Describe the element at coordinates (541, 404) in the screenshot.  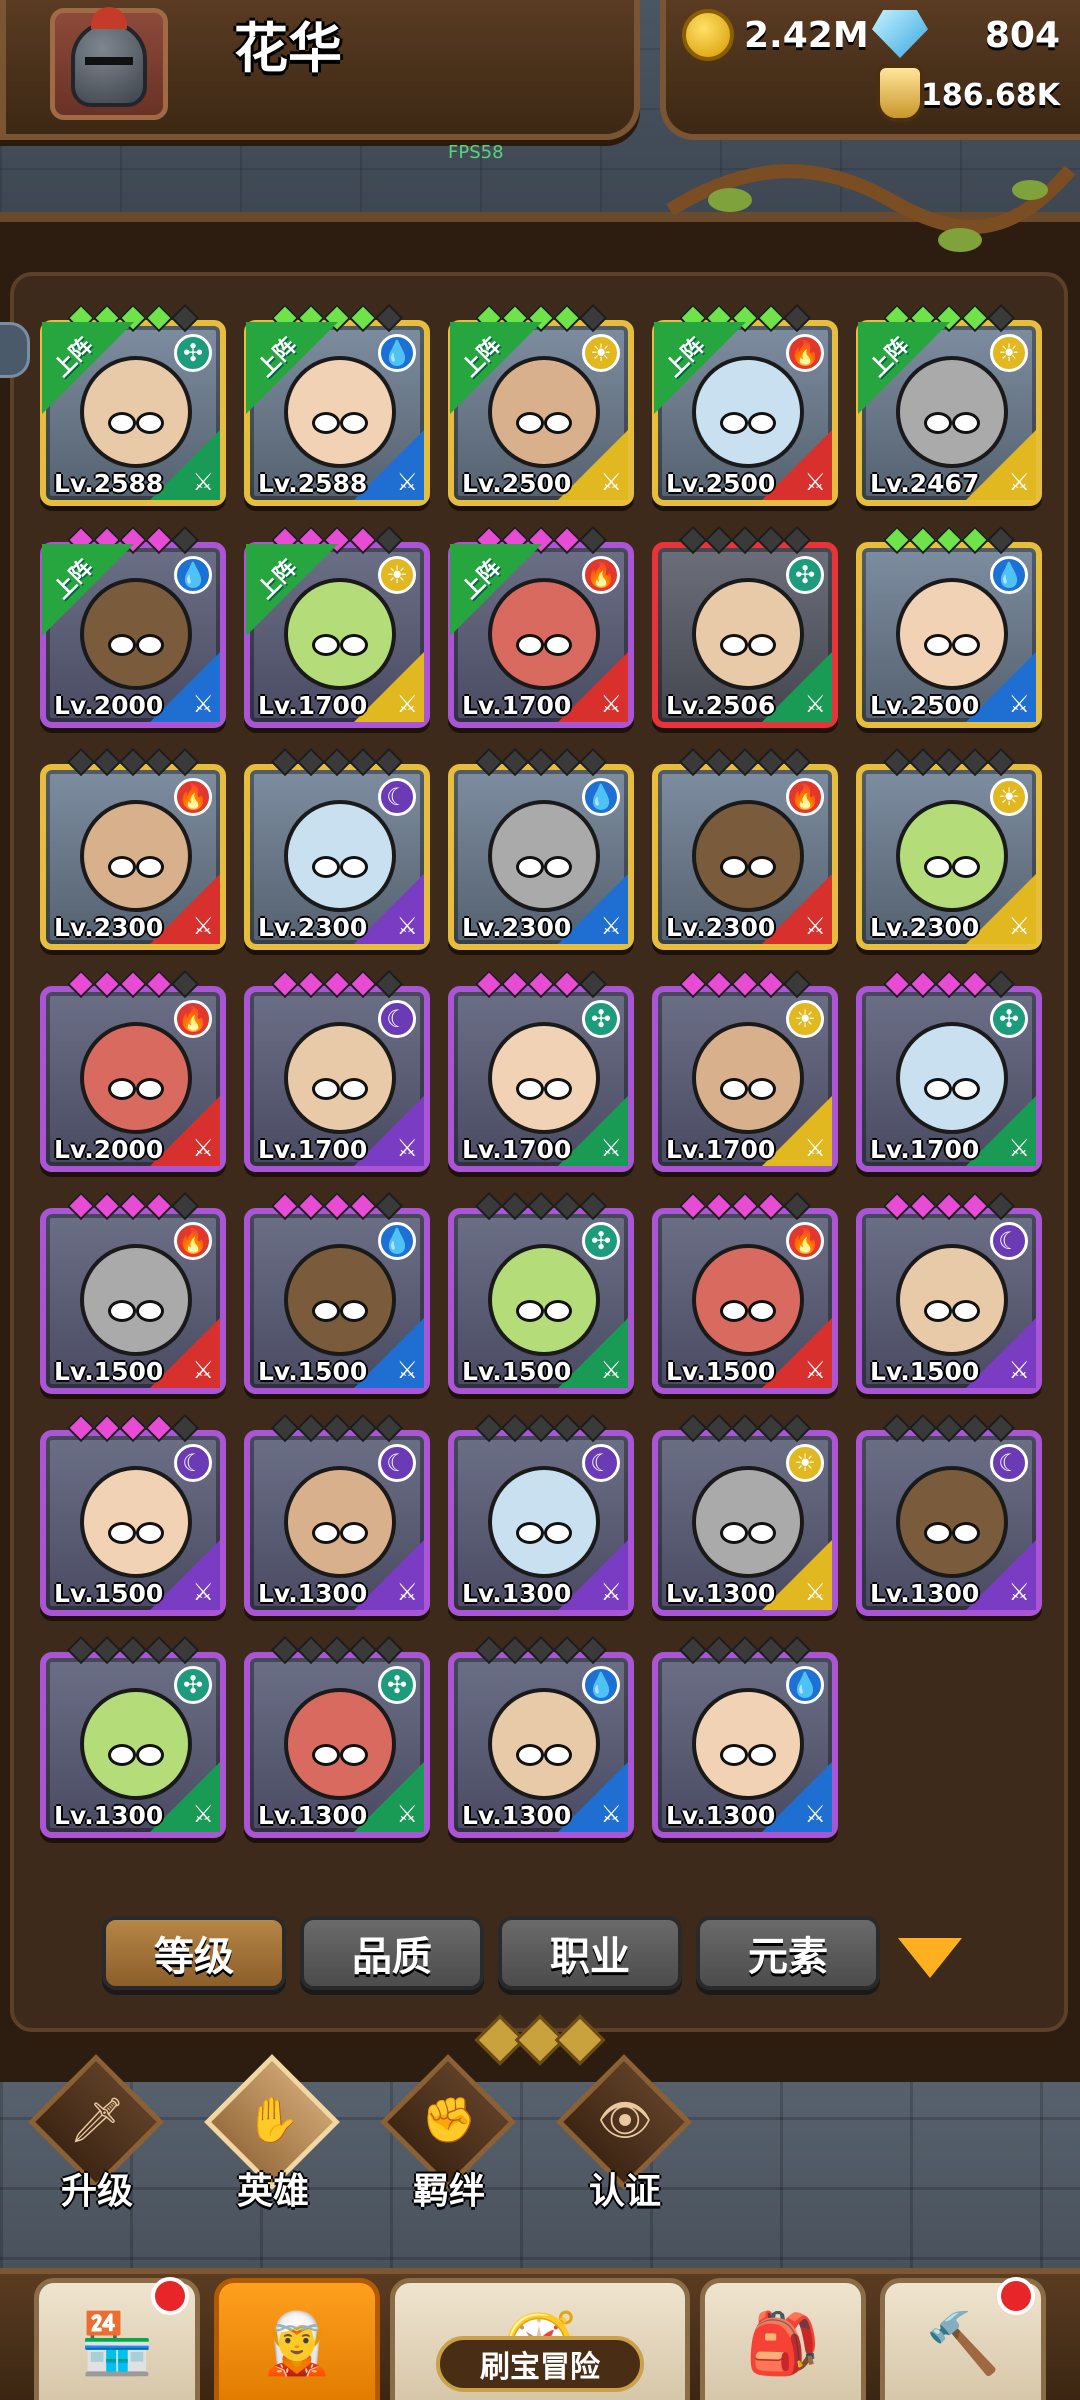
I see `hero-card: ☀ ⚔ 上阵 Lv.2500` at that location.